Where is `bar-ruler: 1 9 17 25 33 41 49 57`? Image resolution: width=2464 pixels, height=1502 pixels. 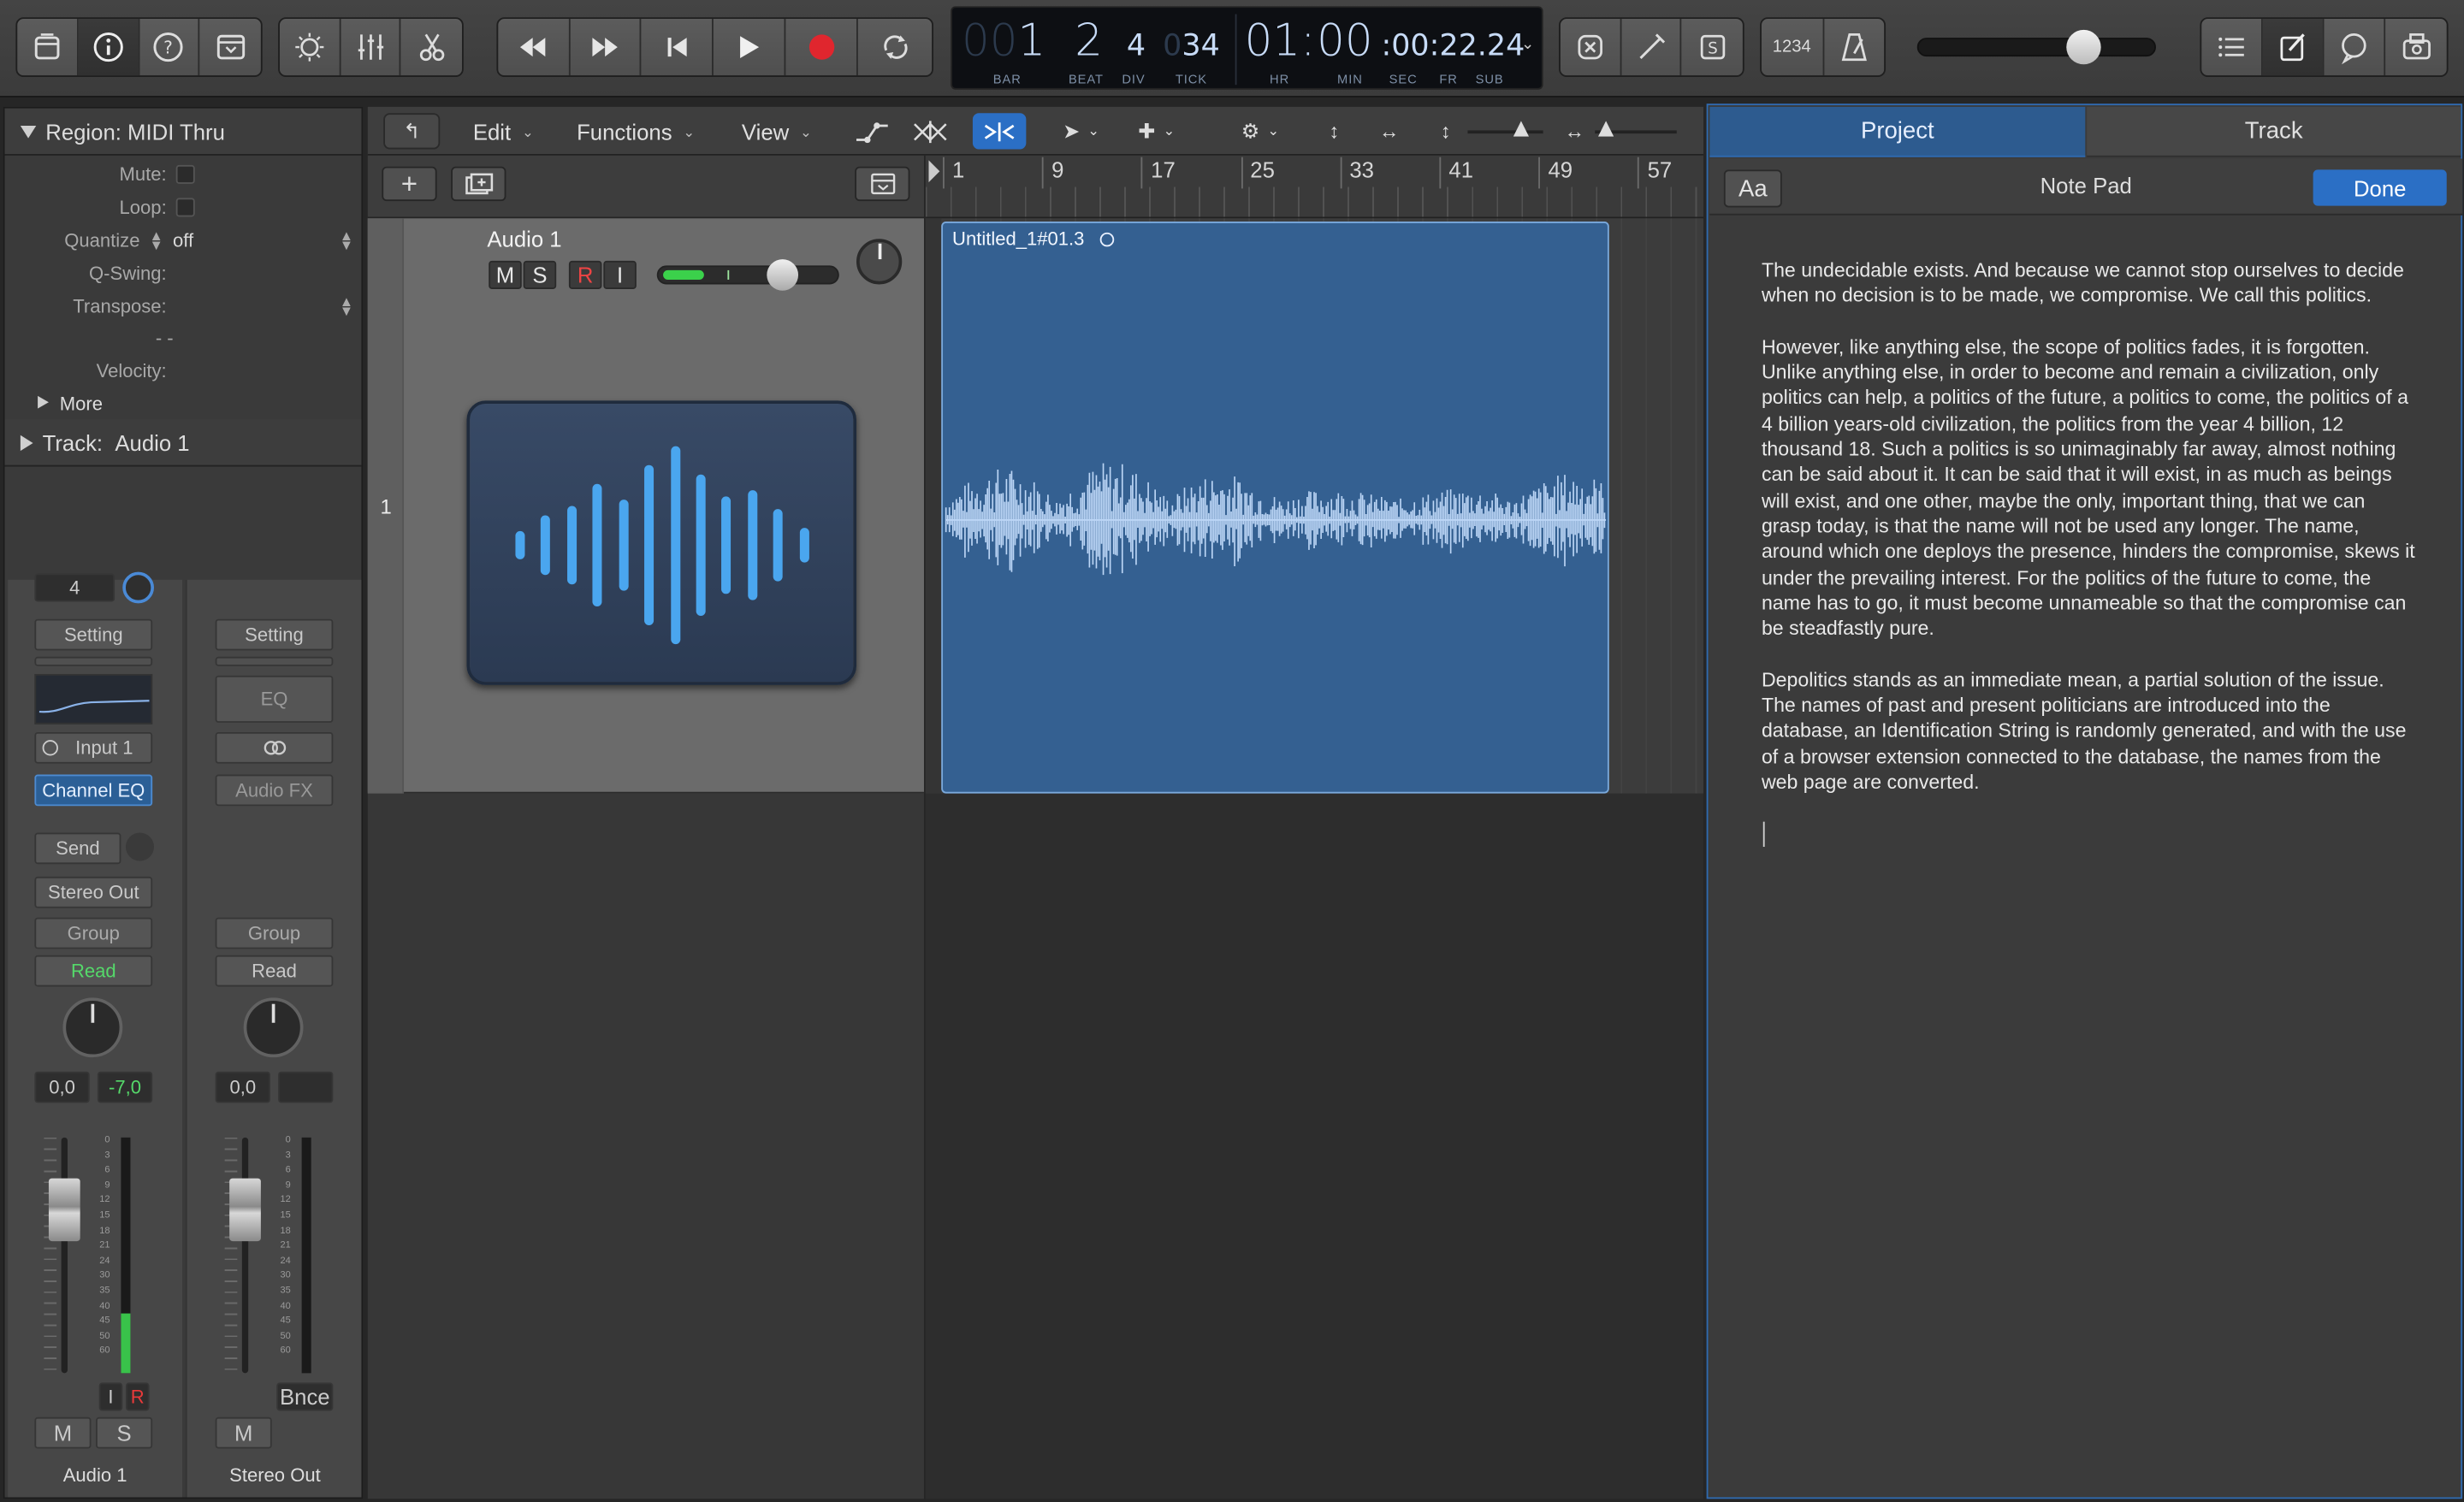
bar-ruler: 1 9 17 25 33 41 49 57 is located at coordinates (1314, 187).